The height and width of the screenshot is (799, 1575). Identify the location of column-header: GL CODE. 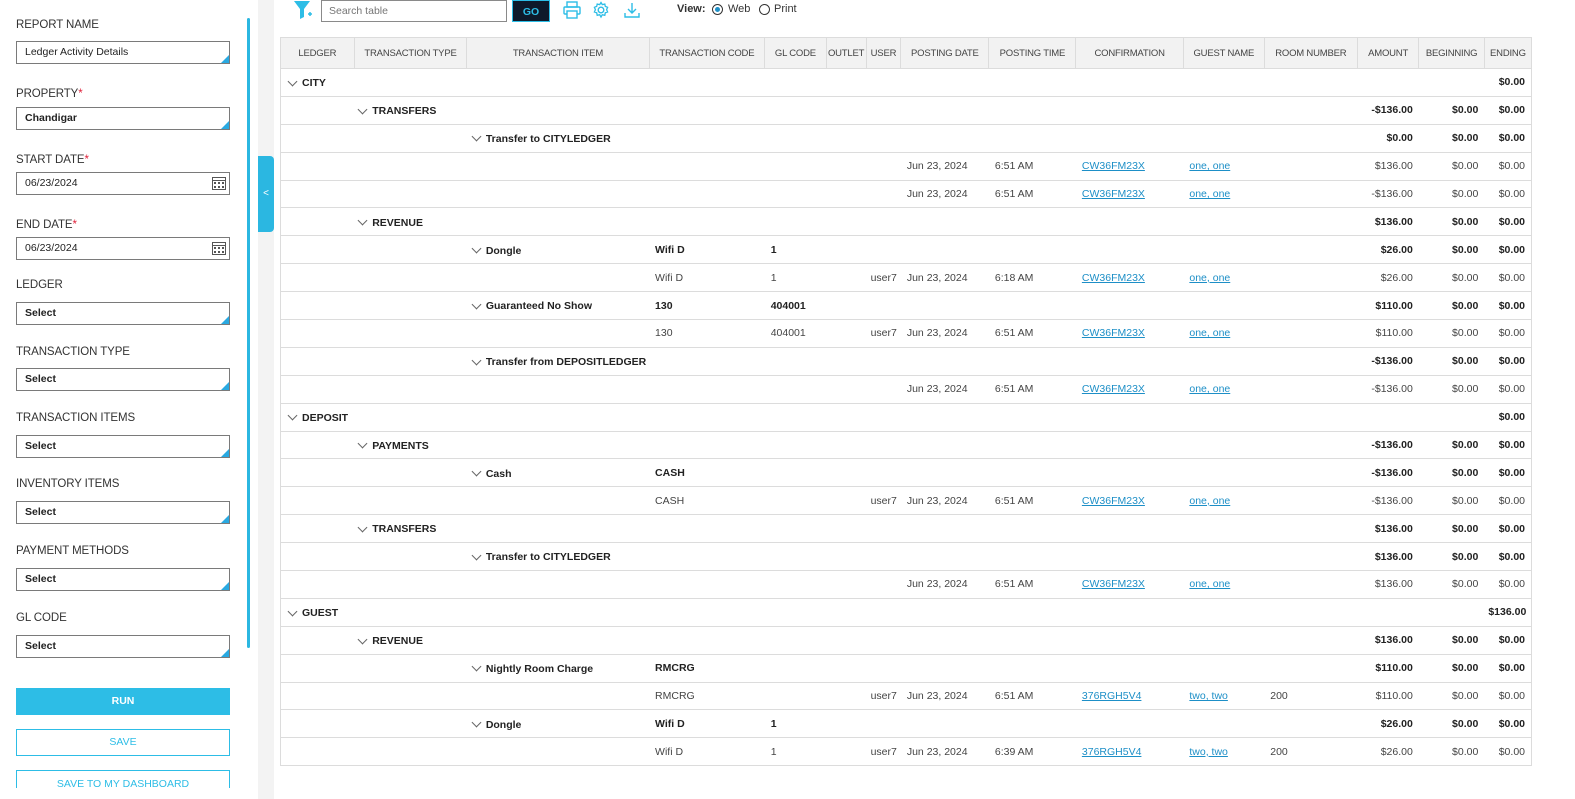
(795, 53).